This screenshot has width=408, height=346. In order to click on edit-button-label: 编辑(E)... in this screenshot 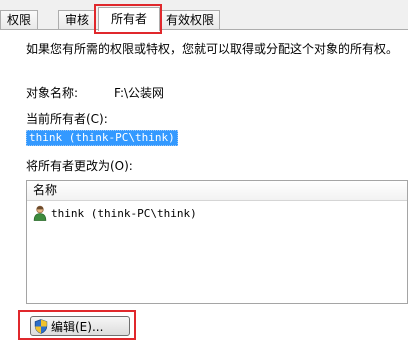, I will do `click(77, 326)`.